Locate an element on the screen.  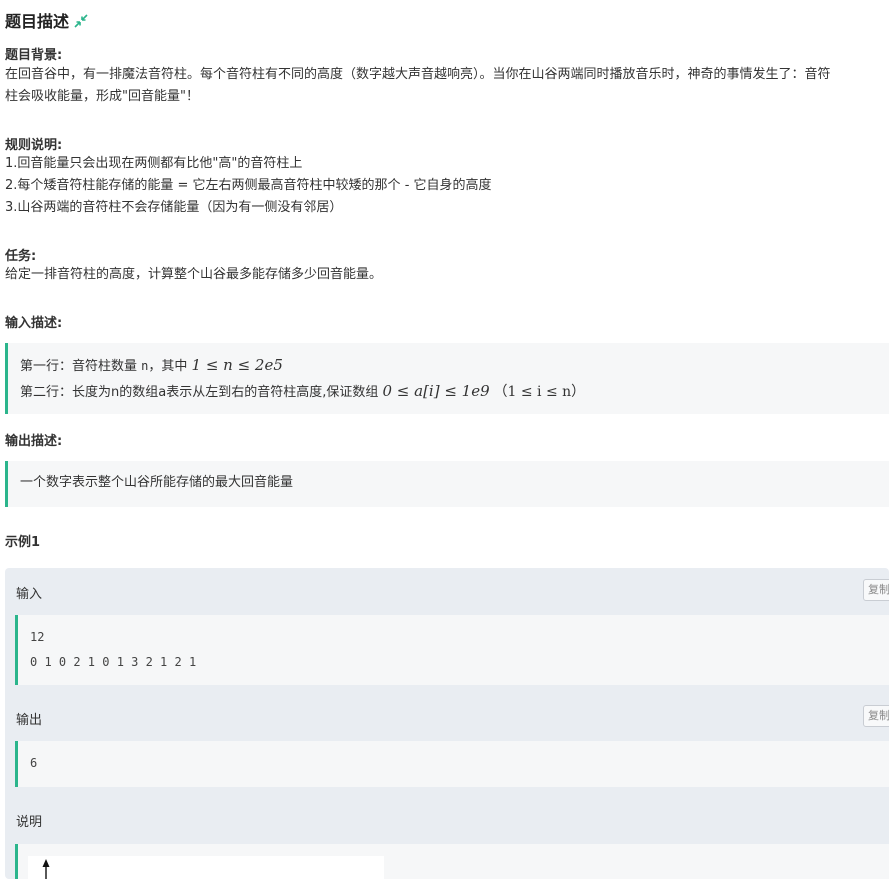
background-title: 题目背景: is located at coordinates (34, 55).